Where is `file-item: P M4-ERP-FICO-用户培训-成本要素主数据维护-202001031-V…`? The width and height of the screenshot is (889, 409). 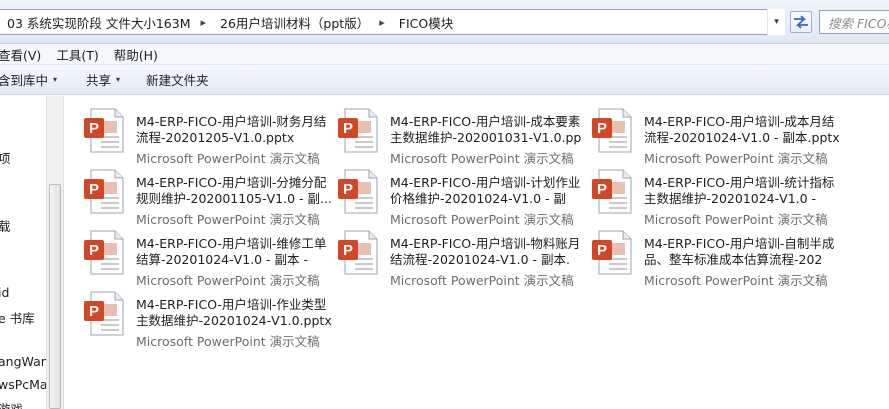 file-item: P M4-ERP-FICO-用户培训-成本要素主数据维护-202001031-V… is located at coordinates (461, 135).